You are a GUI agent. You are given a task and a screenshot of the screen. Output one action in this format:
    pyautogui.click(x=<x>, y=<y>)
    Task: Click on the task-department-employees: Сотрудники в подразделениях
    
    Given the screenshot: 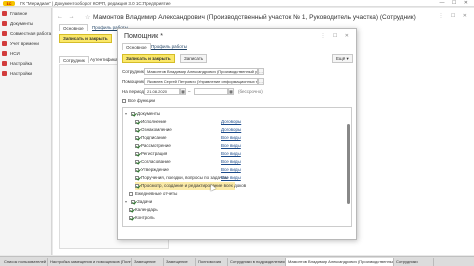 What is the action you would take?
    pyautogui.click(x=257, y=262)
    